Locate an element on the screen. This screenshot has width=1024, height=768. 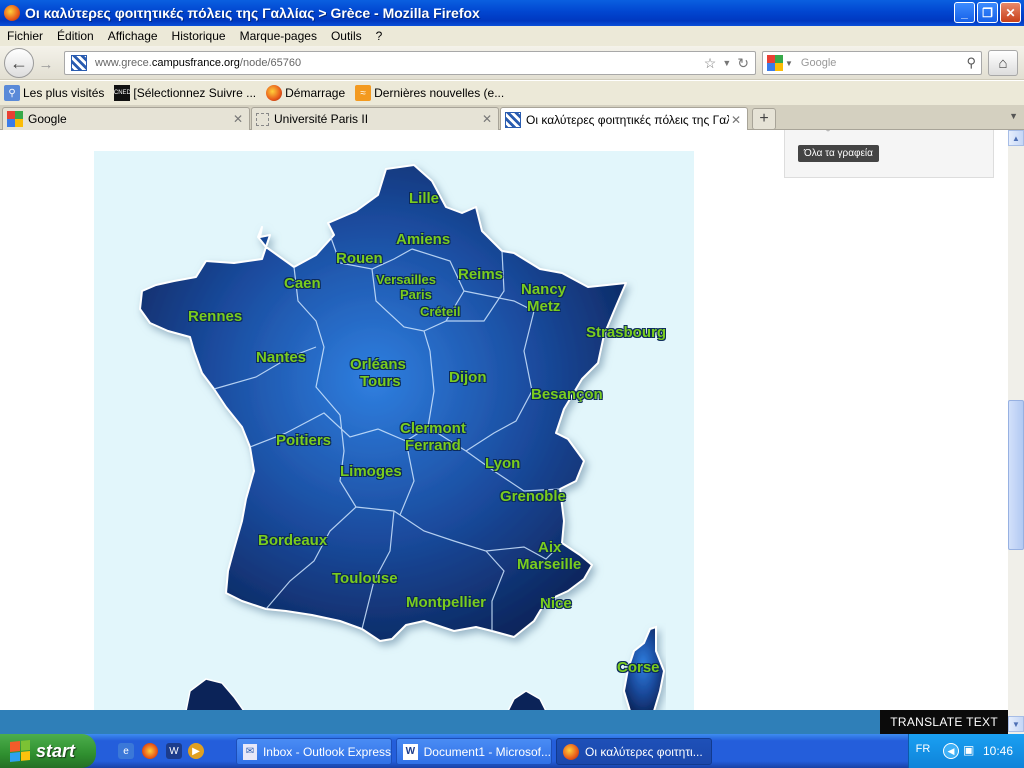
clock: 10:46 is located at coordinates (998, 751).